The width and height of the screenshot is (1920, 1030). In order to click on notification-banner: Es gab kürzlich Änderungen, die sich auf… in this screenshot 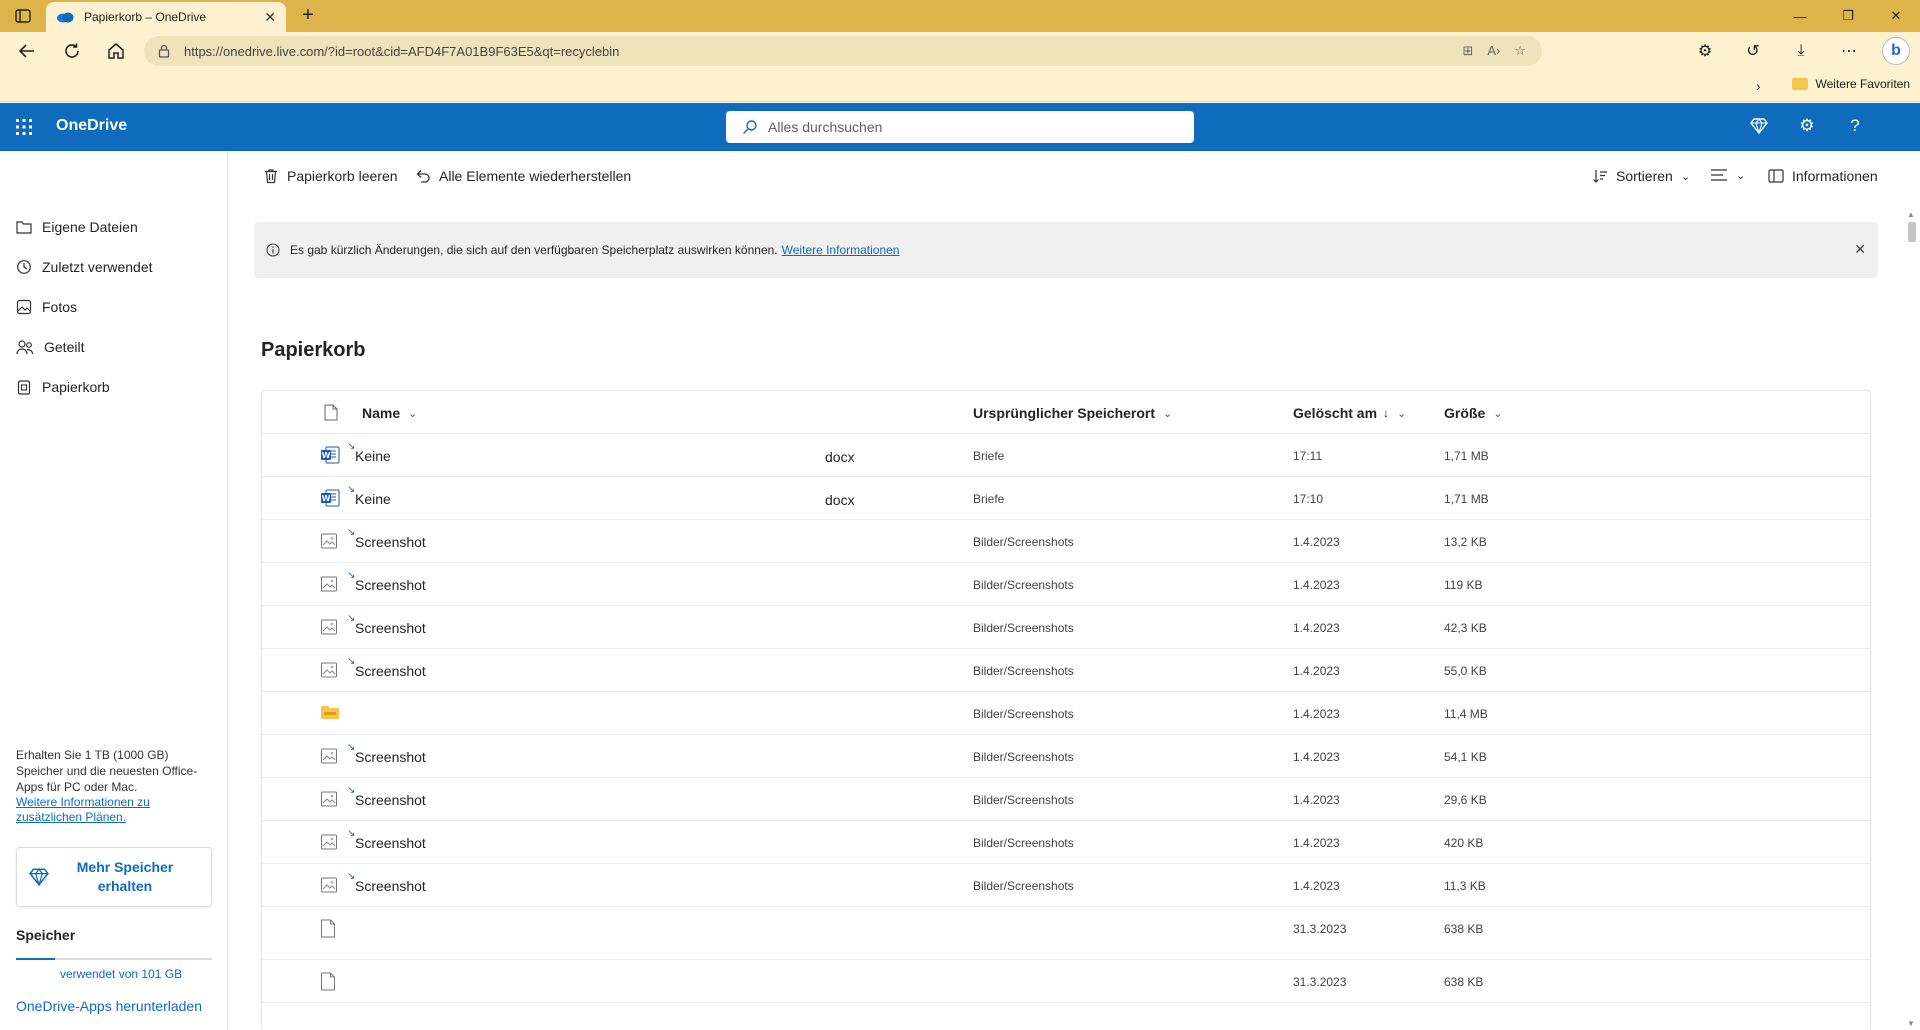, I will do `click(1066, 250)`.